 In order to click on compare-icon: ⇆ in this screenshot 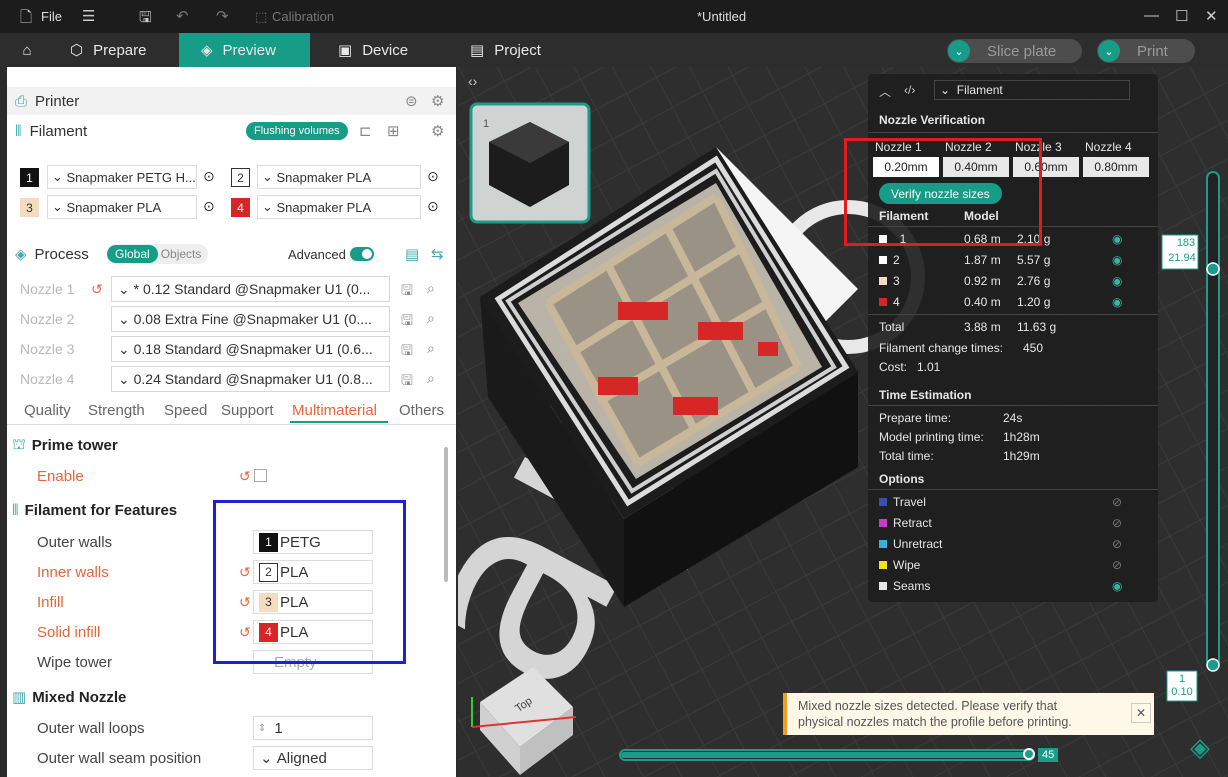, I will do `click(437, 254)`.